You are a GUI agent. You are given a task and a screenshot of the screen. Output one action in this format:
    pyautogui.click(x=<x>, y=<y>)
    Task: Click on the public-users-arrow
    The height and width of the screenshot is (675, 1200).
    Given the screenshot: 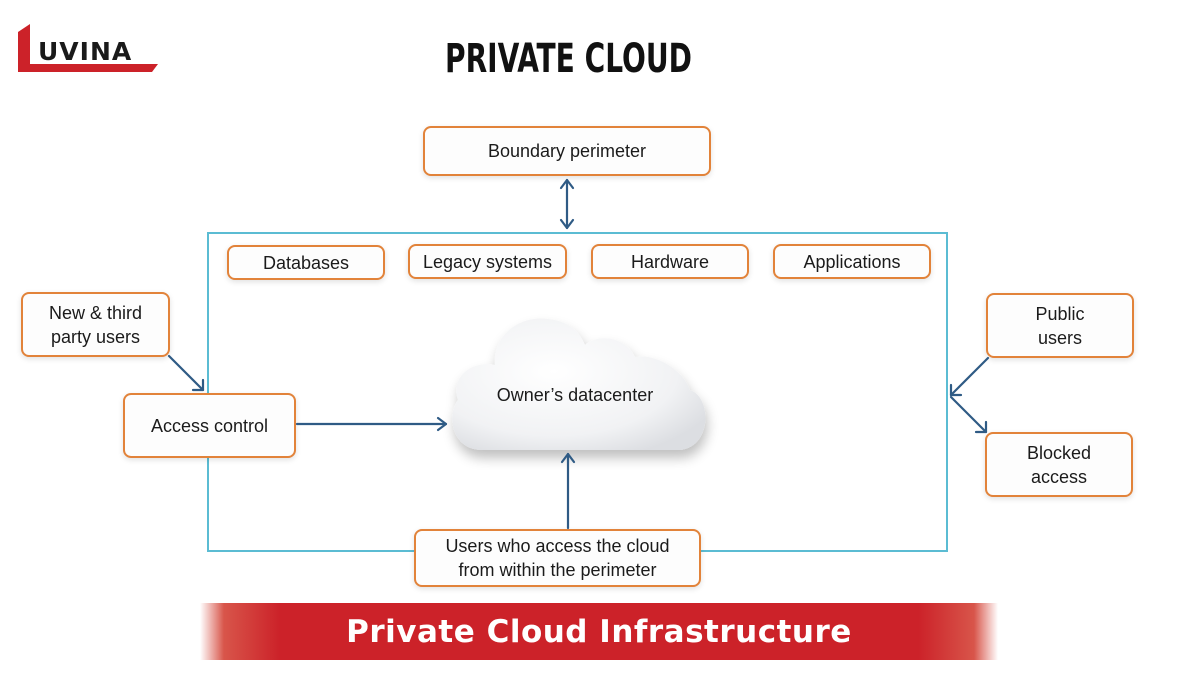 What is the action you would take?
    pyautogui.click(x=969, y=376)
    